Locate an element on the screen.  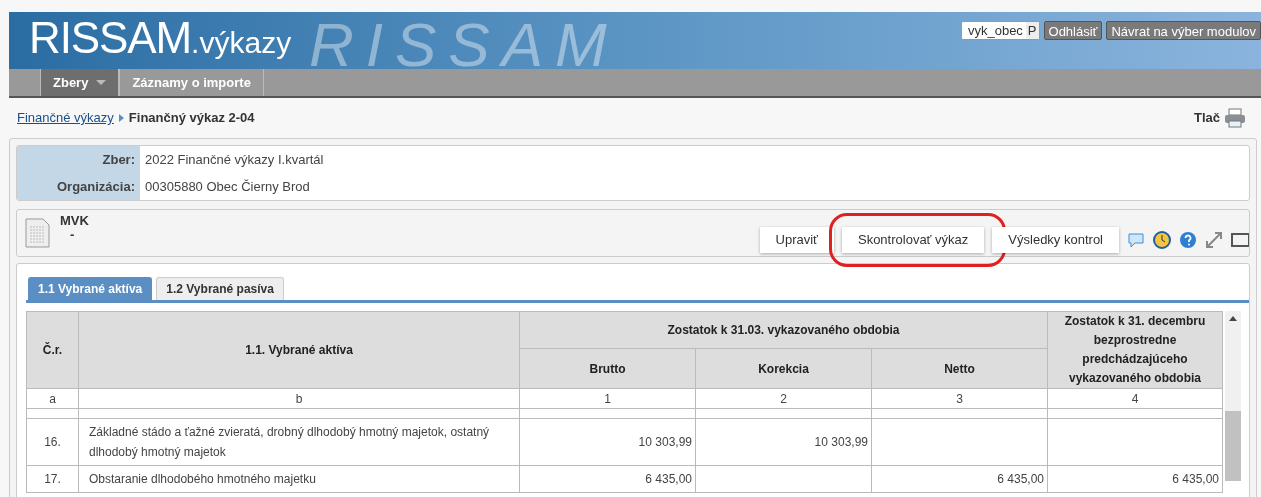
logo-suffix: .výkazy is located at coordinates (241, 43).